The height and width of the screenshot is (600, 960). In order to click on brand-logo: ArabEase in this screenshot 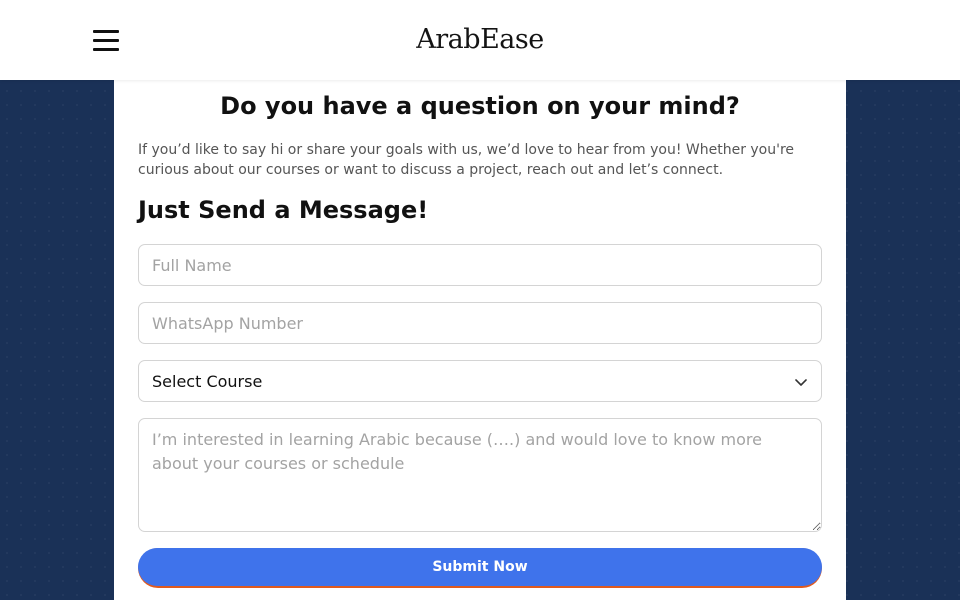, I will do `click(480, 40)`.